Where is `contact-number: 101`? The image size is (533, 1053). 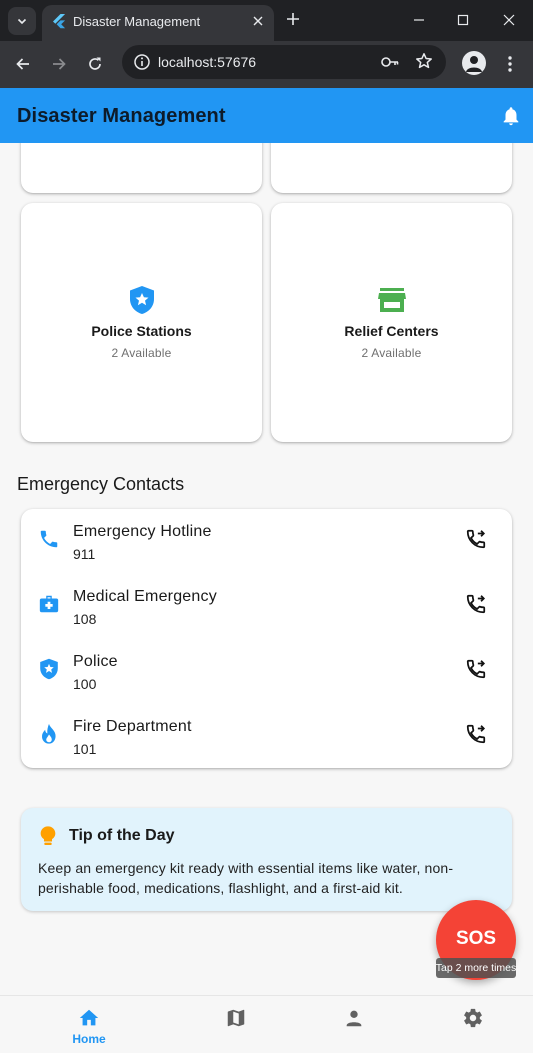 contact-number: 101 is located at coordinates (85, 749).